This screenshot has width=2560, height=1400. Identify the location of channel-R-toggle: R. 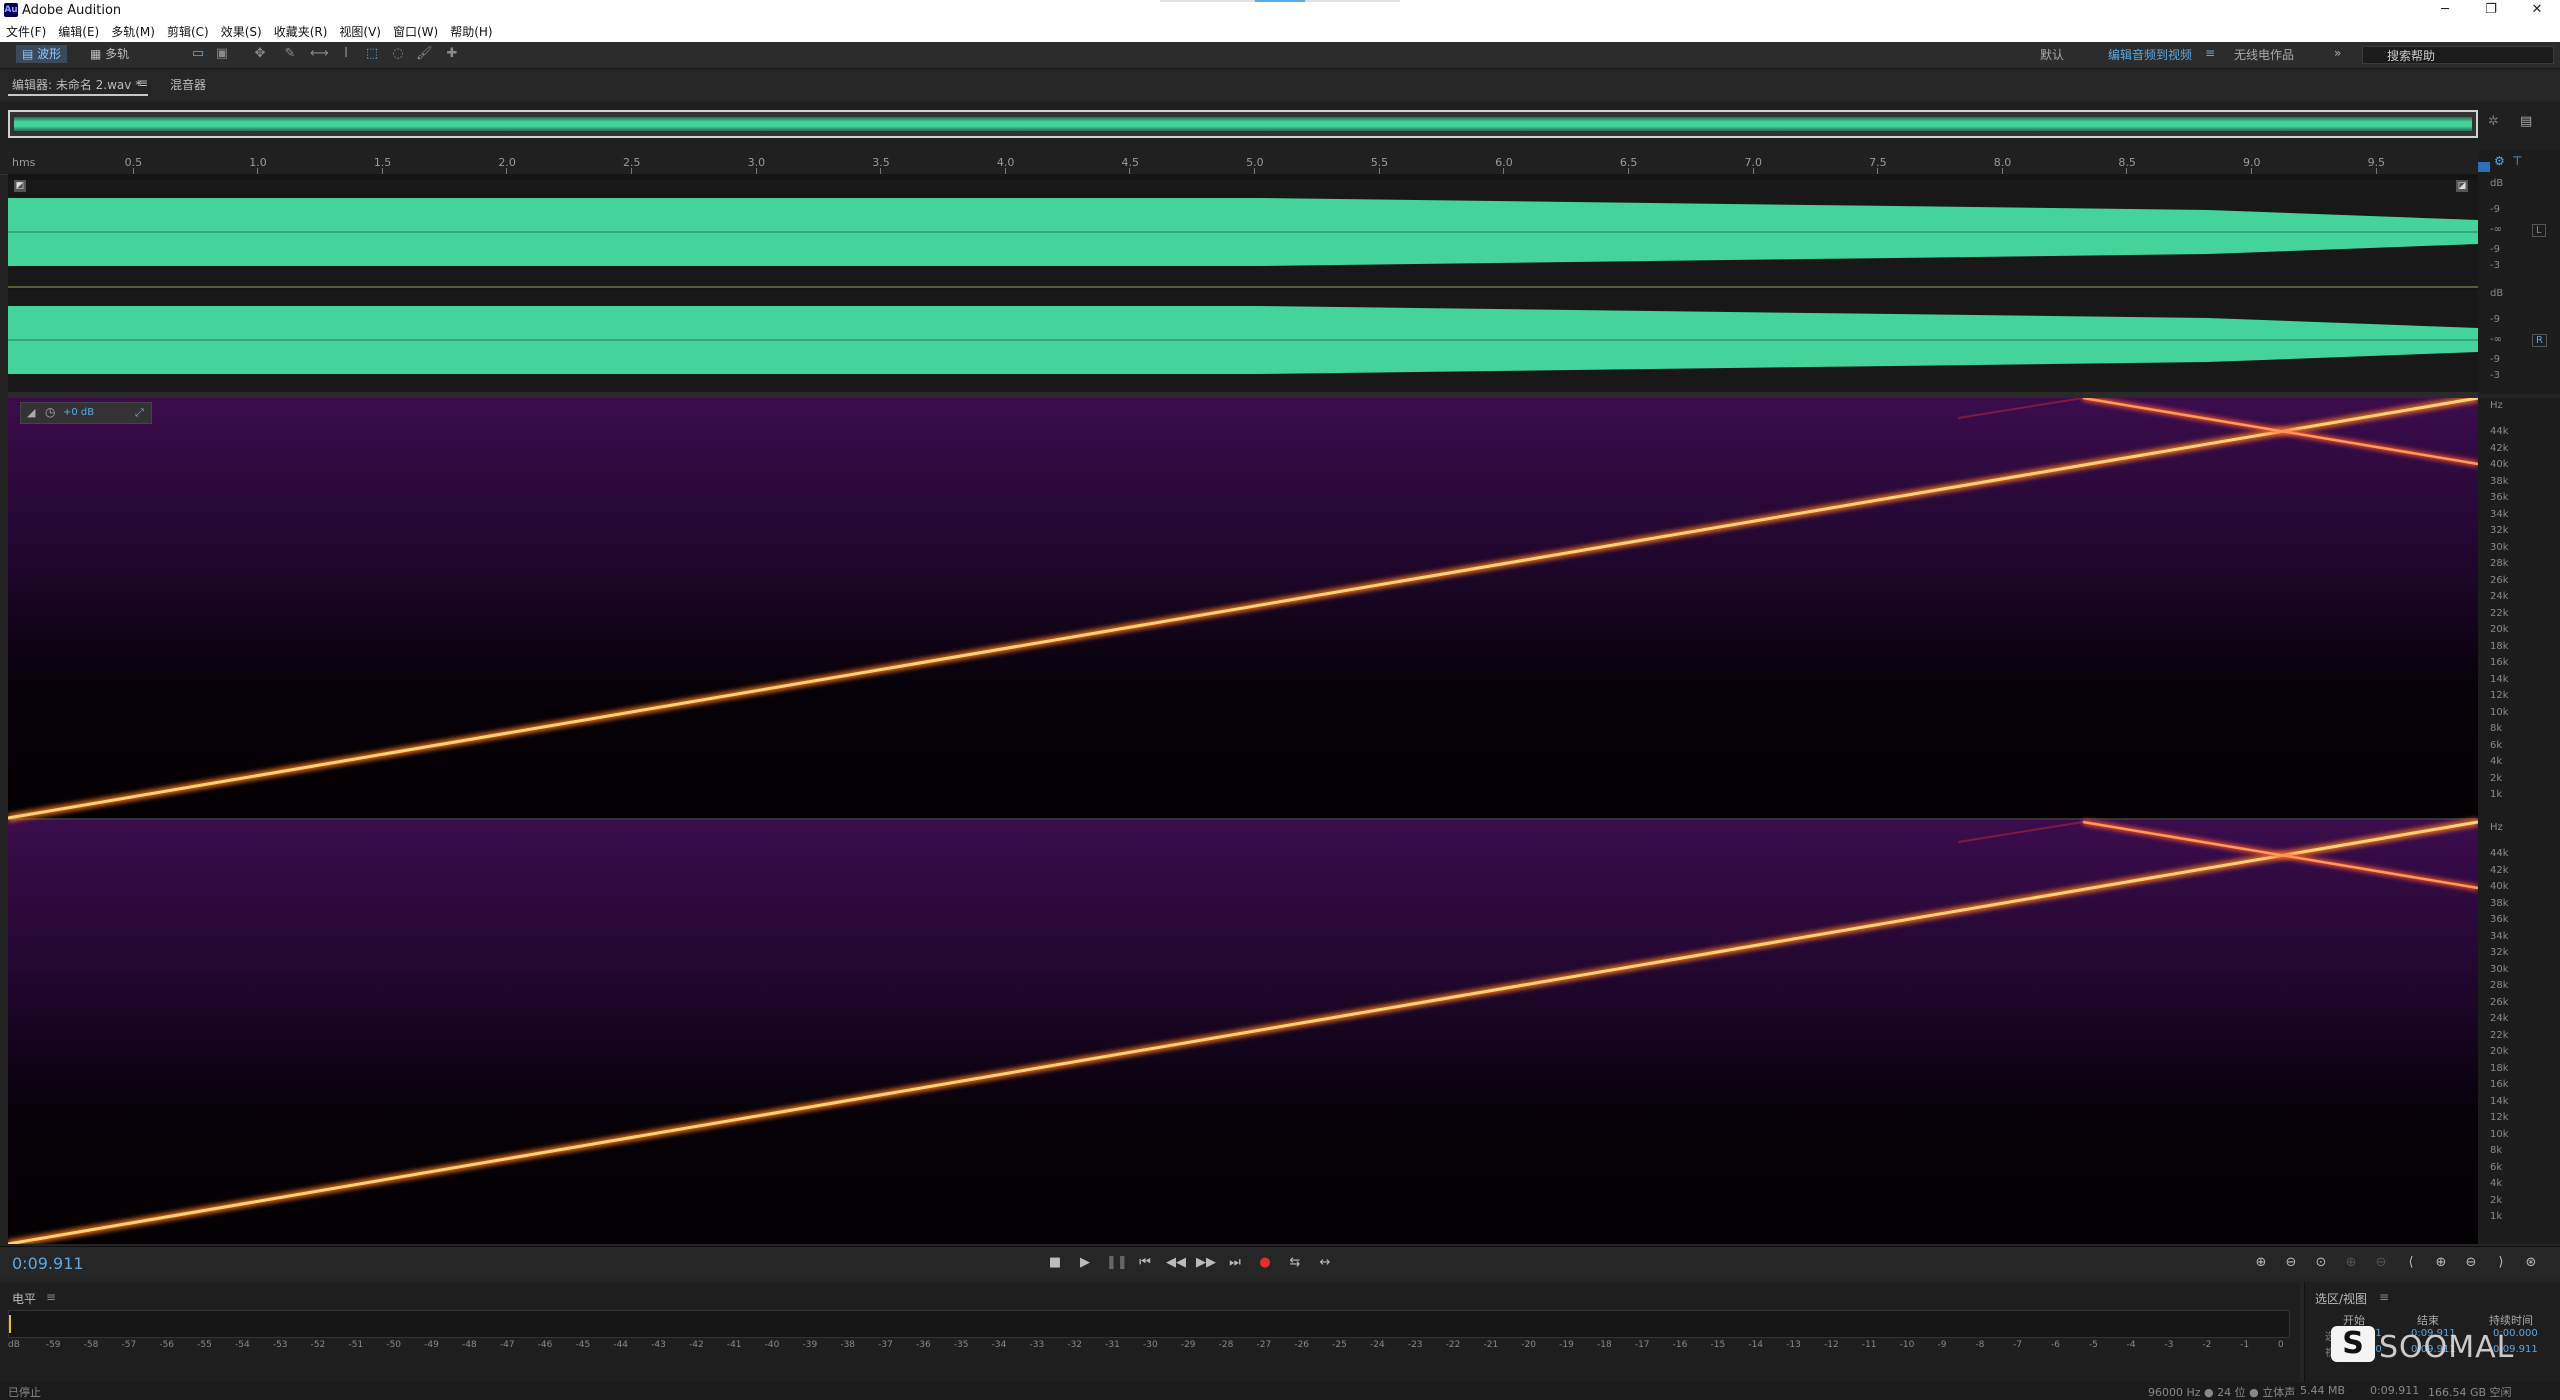
(2539, 340).